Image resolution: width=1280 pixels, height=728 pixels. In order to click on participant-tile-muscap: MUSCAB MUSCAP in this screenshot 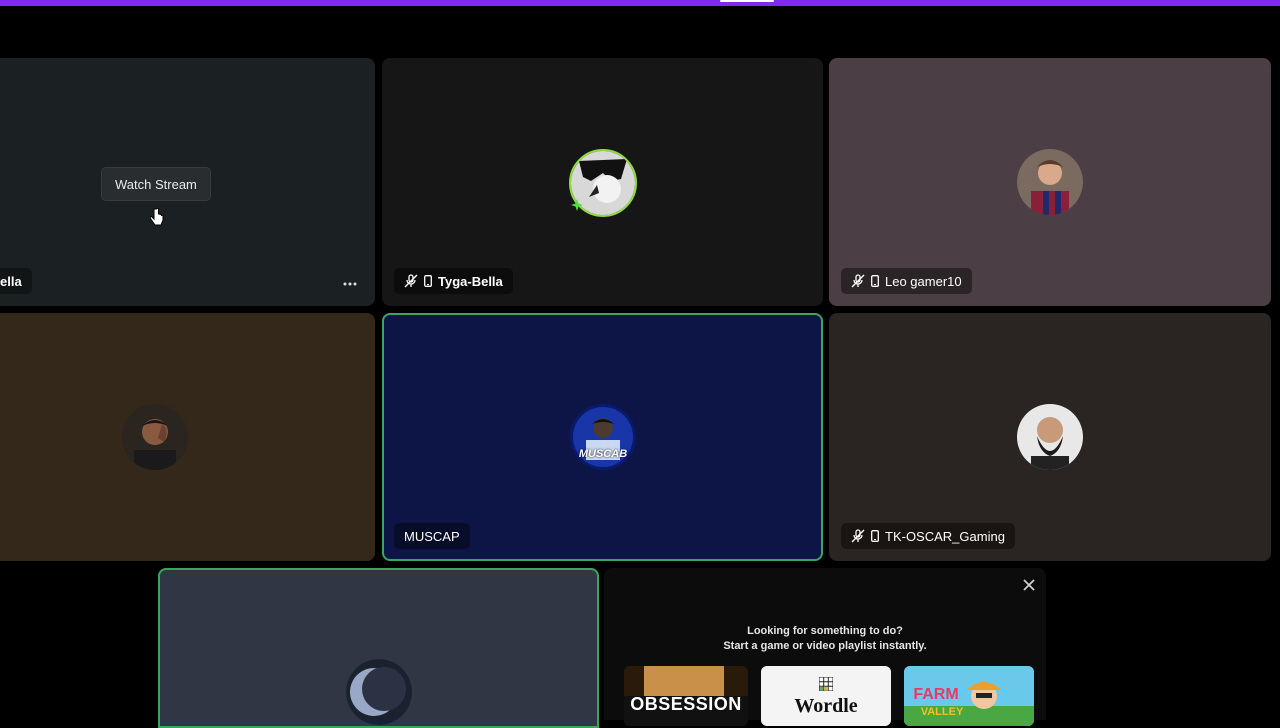, I will do `click(602, 437)`.